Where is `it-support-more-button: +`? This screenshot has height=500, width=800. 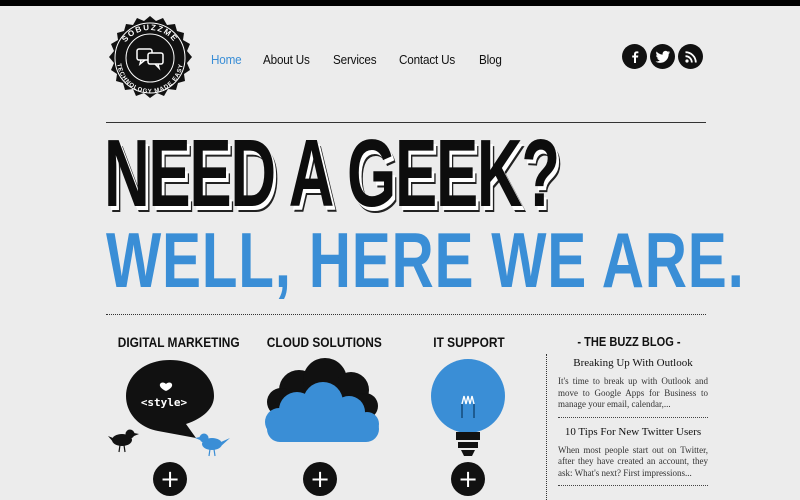
it-support-more-button: + is located at coordinates (468, 479).